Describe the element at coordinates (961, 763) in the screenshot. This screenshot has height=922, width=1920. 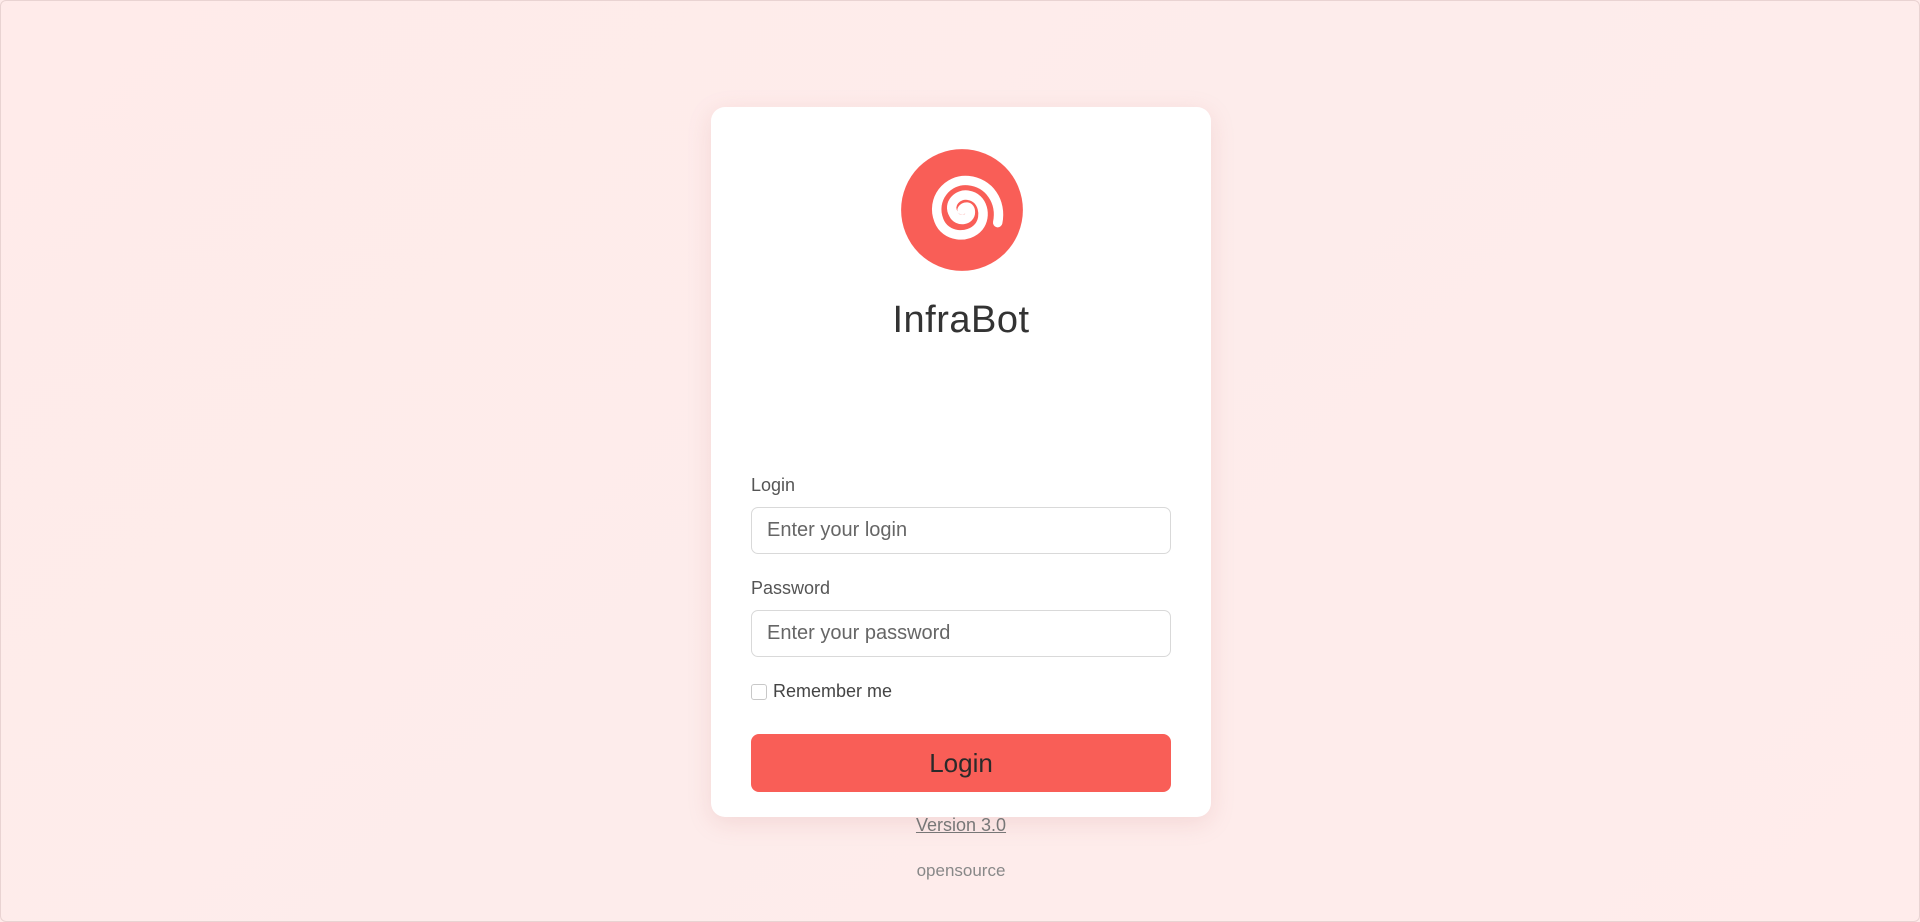
I see `login-button: Login` at that location.